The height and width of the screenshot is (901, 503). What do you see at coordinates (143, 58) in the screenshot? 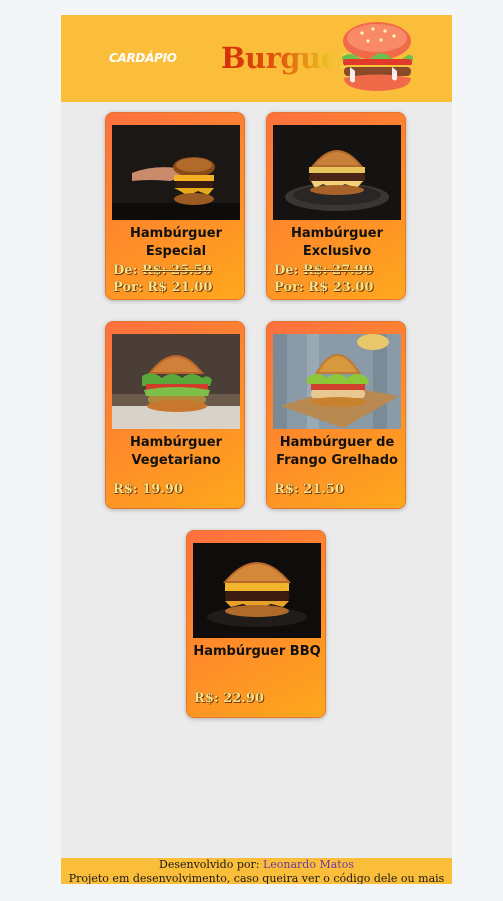
I see `menu-link: CARDÁPIO` at bounding box center [143, 58].